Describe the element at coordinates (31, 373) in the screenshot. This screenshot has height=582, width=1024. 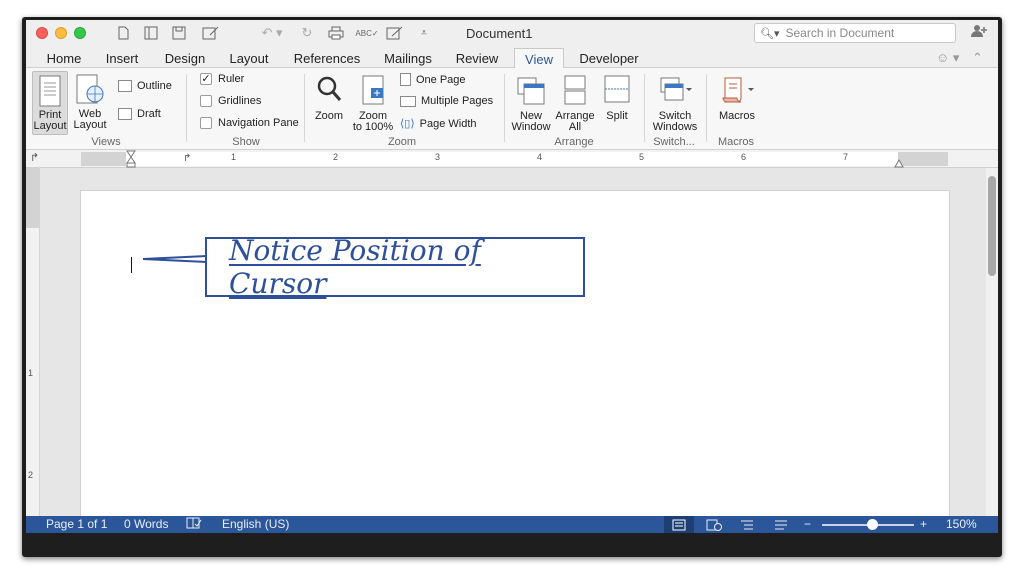
I see `vertical-ruler-number: 1` at that location.